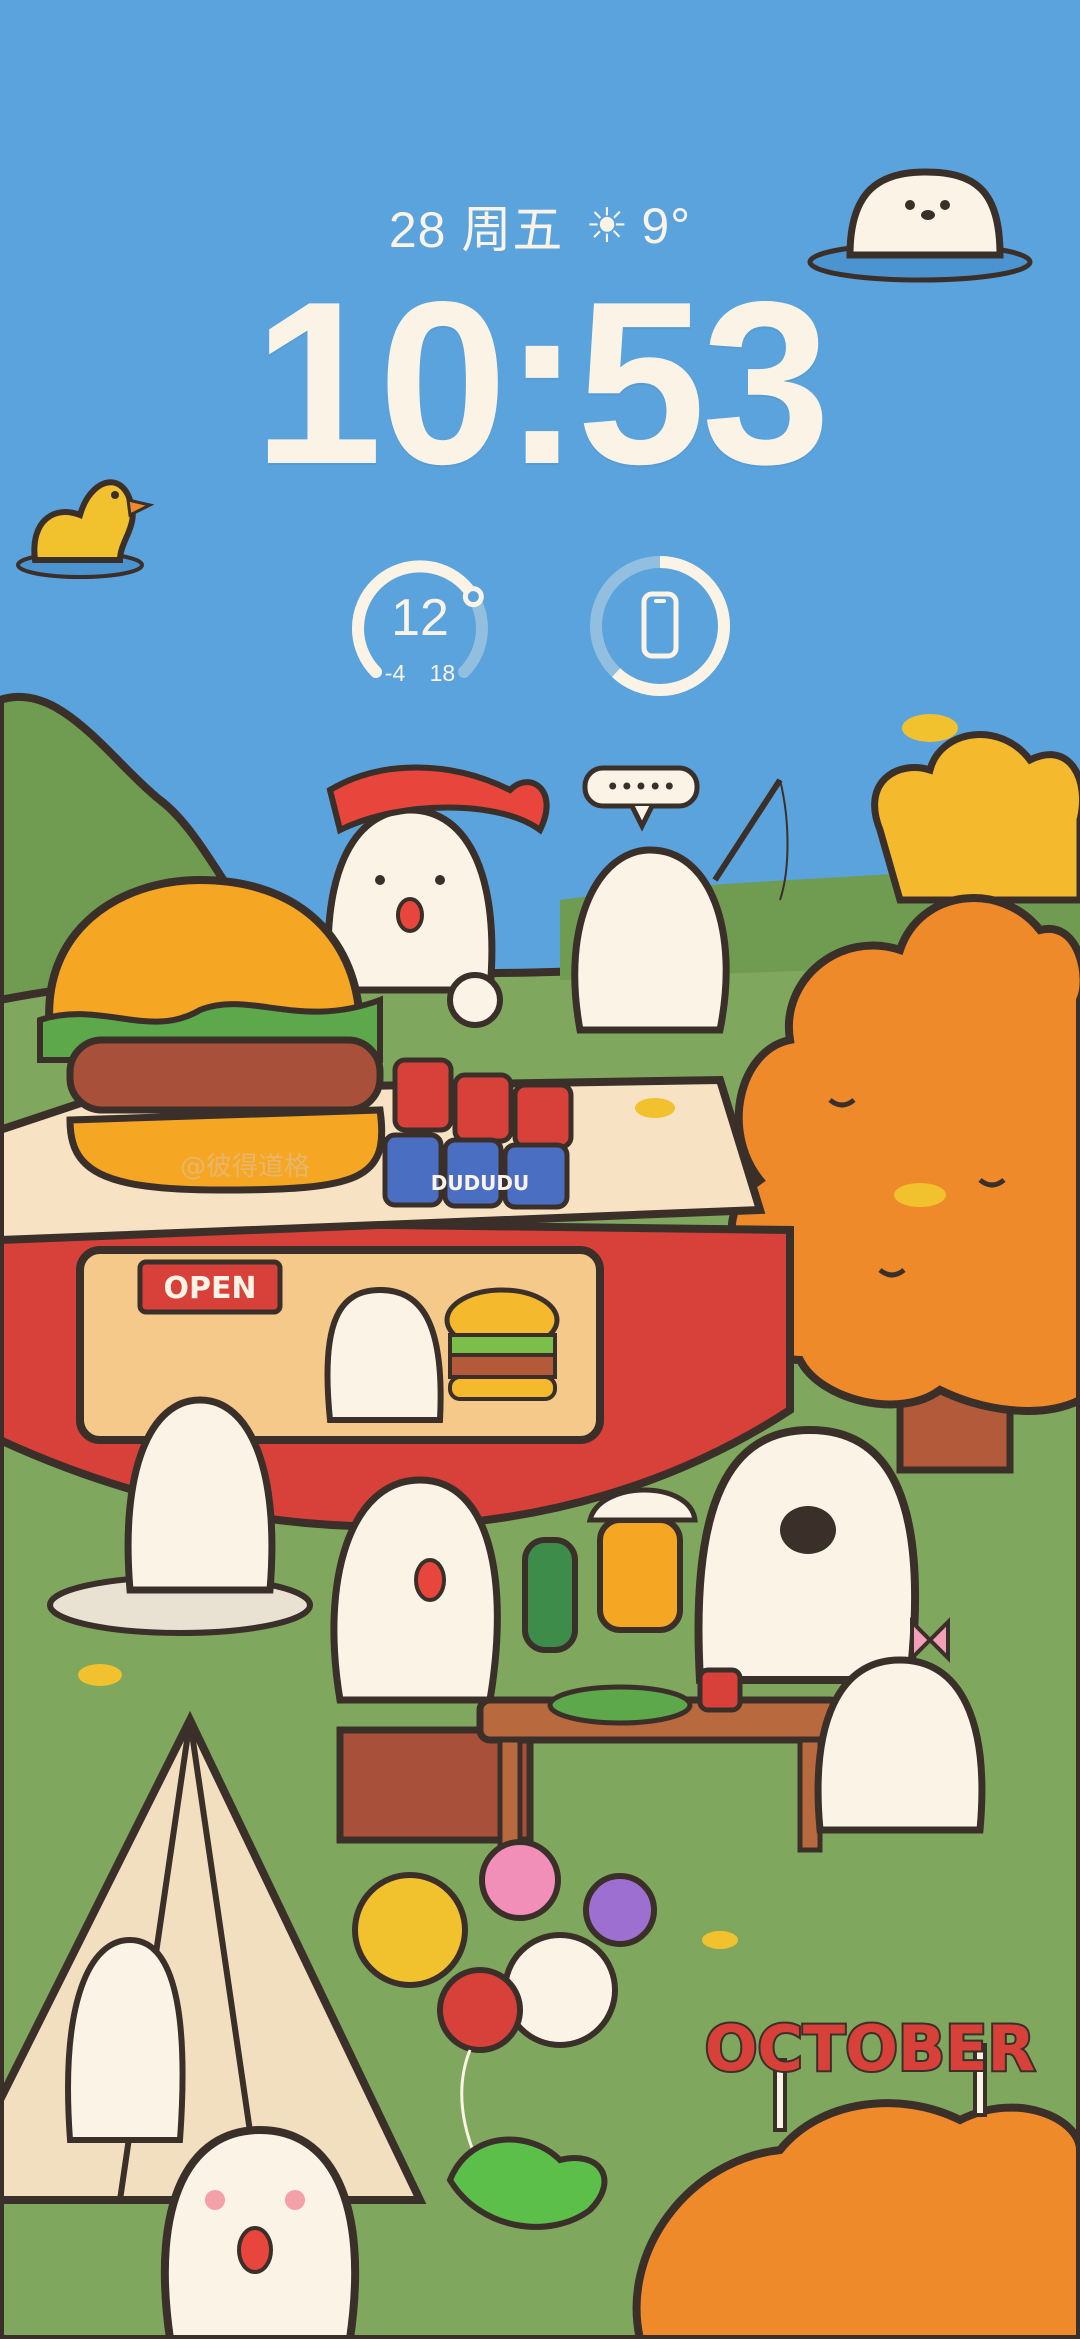 The width and height of the screenshot is (1080, 2339). I want to click on speech-bubble-dots: •••••, so click(641, 787).